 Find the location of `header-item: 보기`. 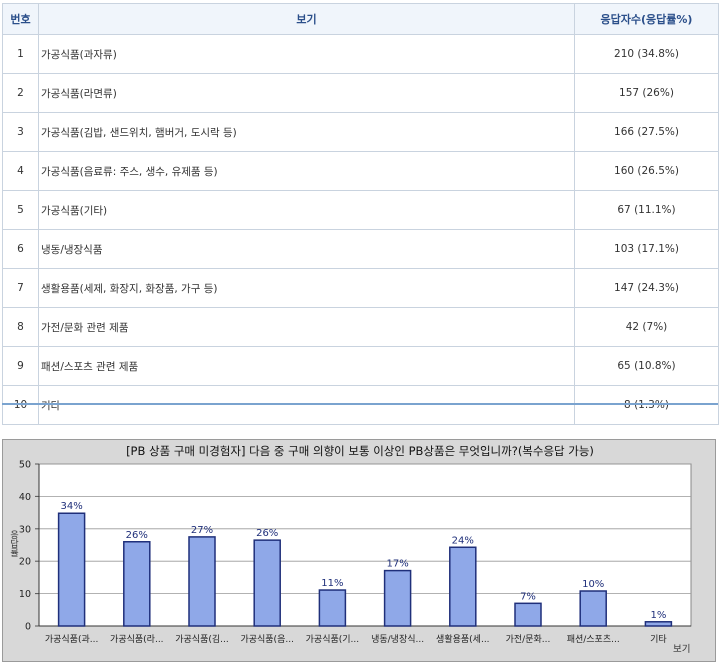

header-item: 보기 is located at coordinates (306, 19).